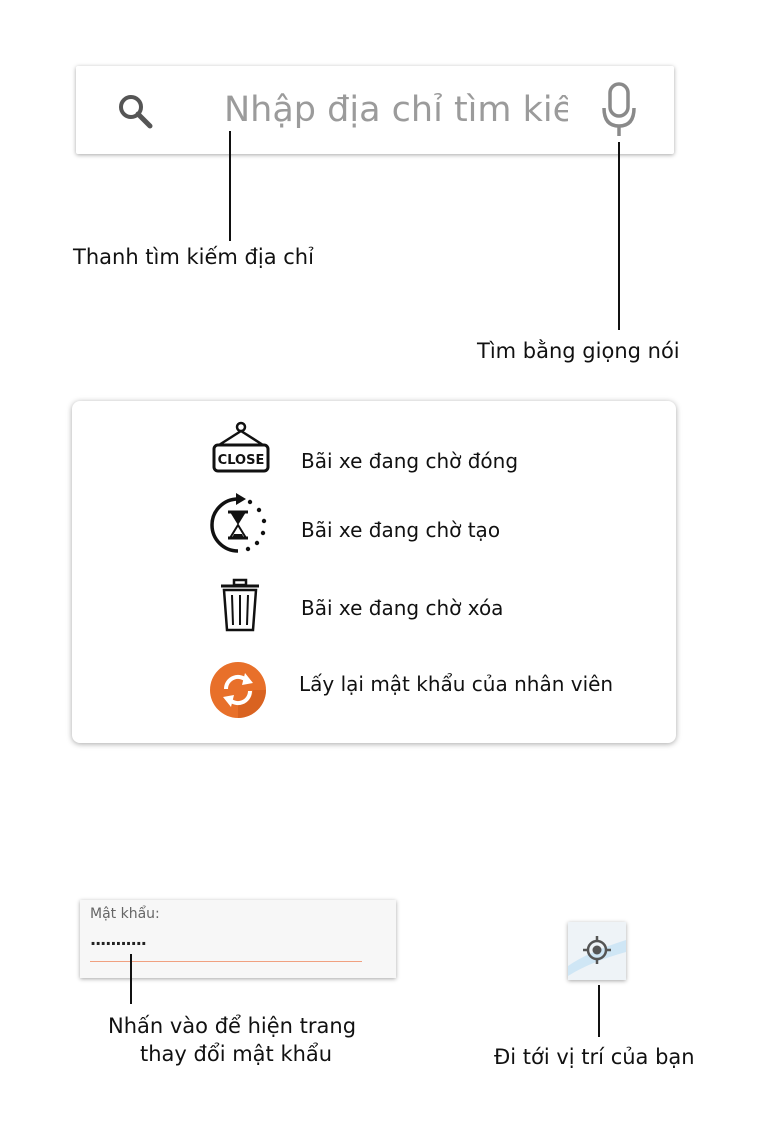 The height and width of the screenshot is (1145, 768). What do you see at coordinates (456, 684) in the screenshot?
I see `legend-label-reset-password: Lấy lại mật khẩu của nhân viên` at bounding box center [456, 684].